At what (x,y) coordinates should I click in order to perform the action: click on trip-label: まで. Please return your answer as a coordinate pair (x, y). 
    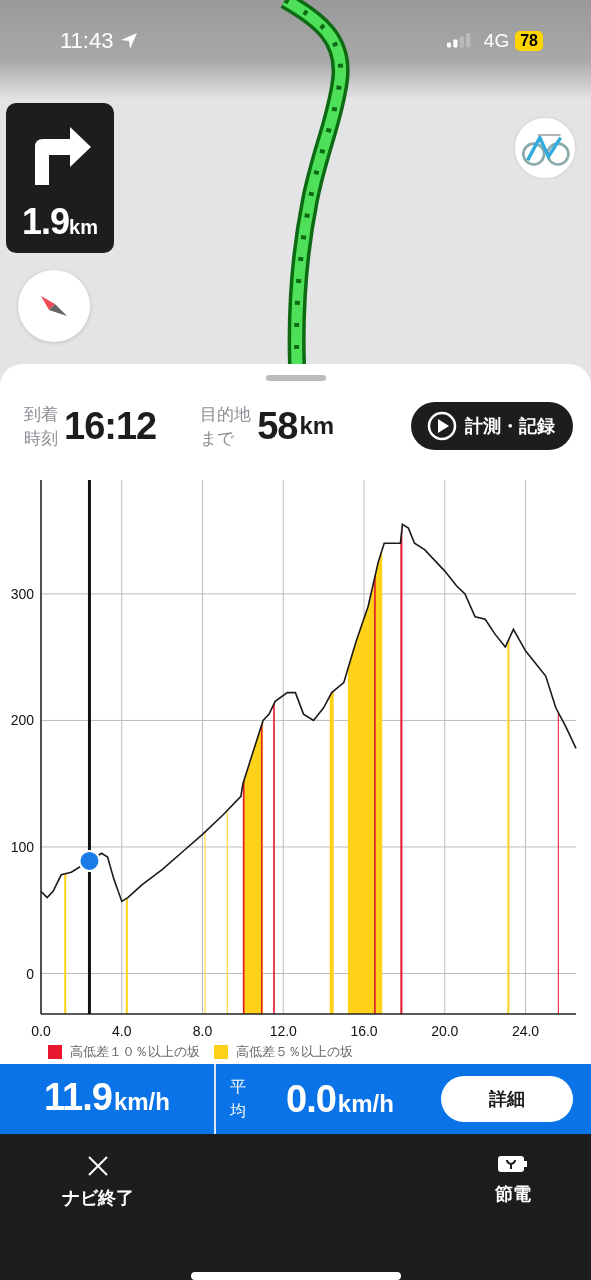
    Looking at the image, I should click on (218, 438).